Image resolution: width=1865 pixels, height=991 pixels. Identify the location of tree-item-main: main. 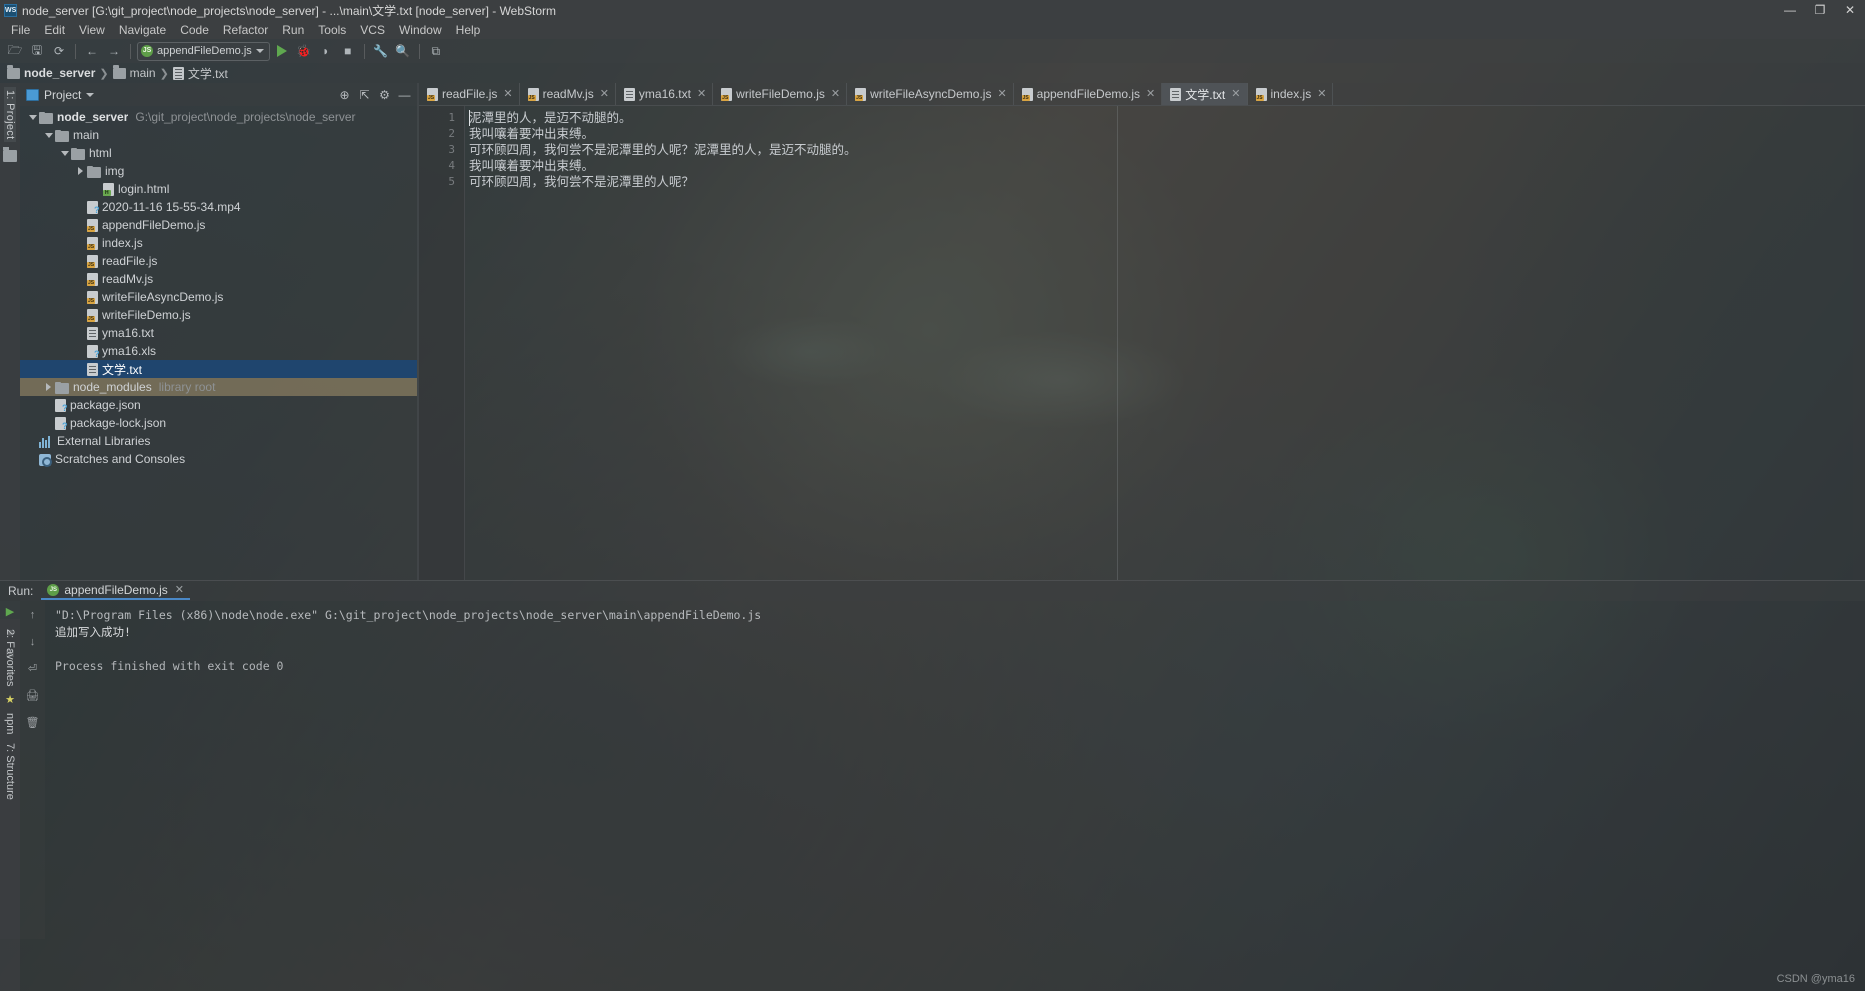
(218, 135).